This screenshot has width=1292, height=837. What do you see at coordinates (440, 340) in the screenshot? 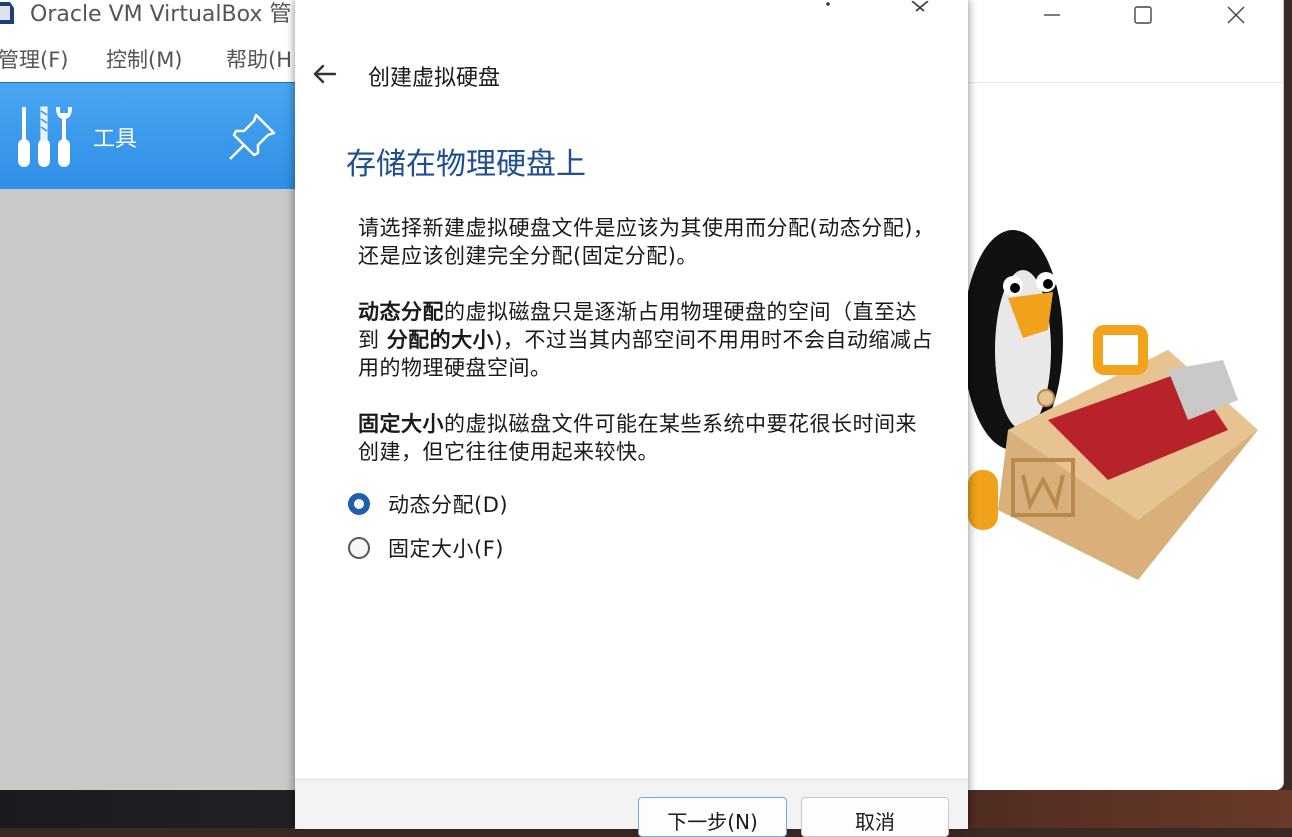
I see `allocated-size-term: 分配的大小` at bounding box center [440, 340].